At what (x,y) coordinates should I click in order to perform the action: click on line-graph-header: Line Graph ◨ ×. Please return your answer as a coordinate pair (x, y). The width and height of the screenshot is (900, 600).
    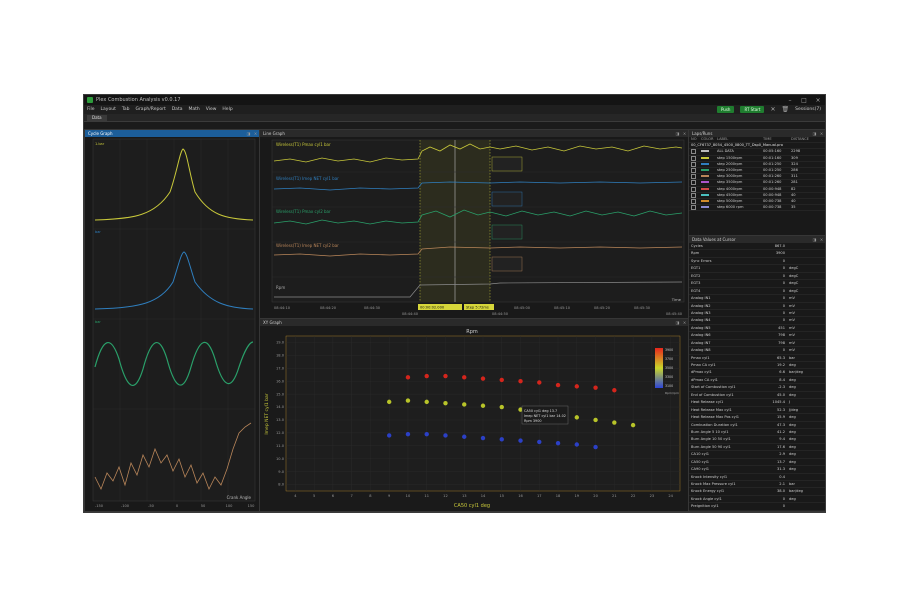
    Looking at the image, I should click on (474, 133).